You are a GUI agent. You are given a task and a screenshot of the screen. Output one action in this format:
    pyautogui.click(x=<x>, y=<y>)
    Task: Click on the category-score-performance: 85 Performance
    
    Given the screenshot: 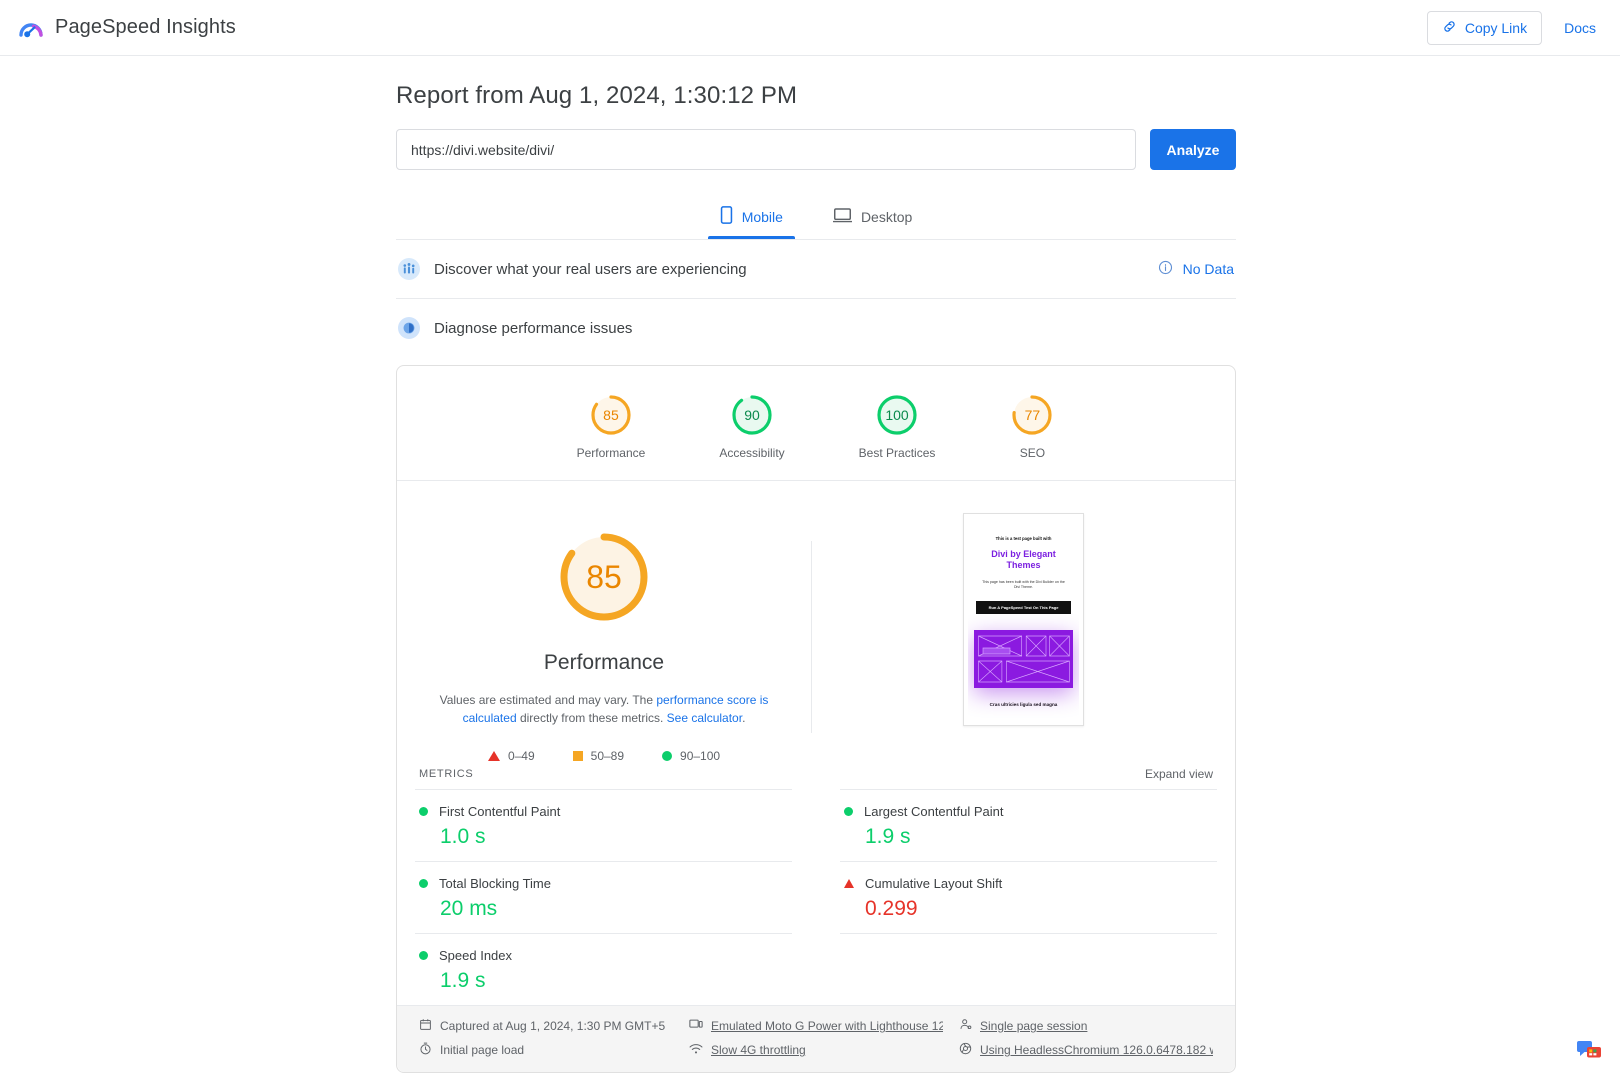 What is the action you would take?
    pyautogui.click(x=611, y=426)
    